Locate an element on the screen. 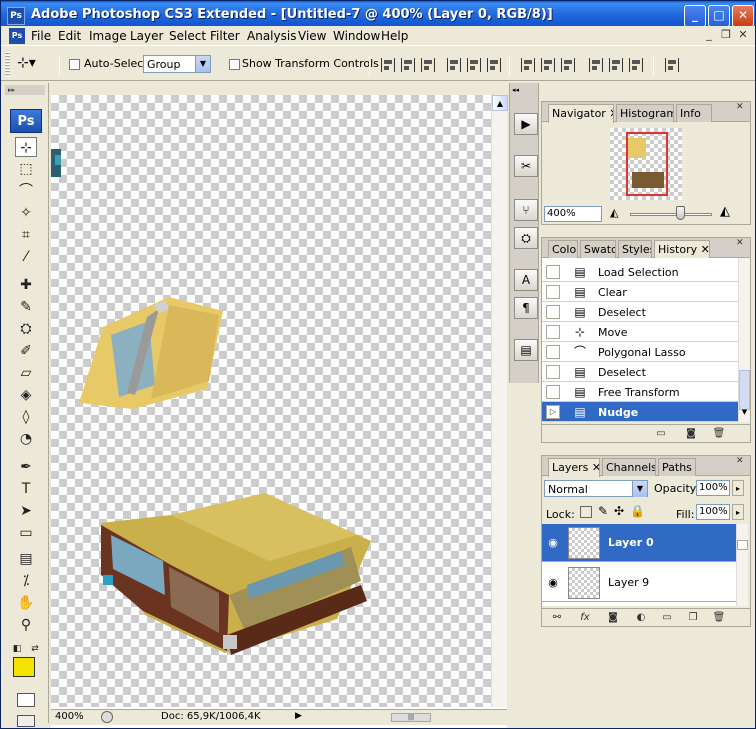 The width and height of the screenshot is (756, 729). document-close-button: ✕ is located at coordinates (743, 35).